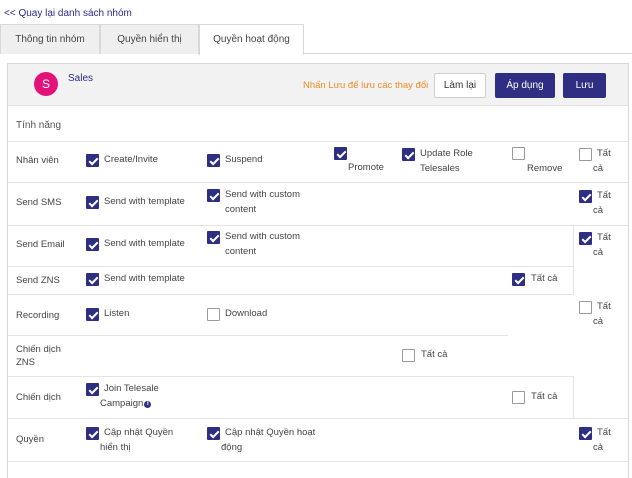 The height and width of the screenshot is (478, 632). I want to click on group-name: Sales, so click(81, 78).